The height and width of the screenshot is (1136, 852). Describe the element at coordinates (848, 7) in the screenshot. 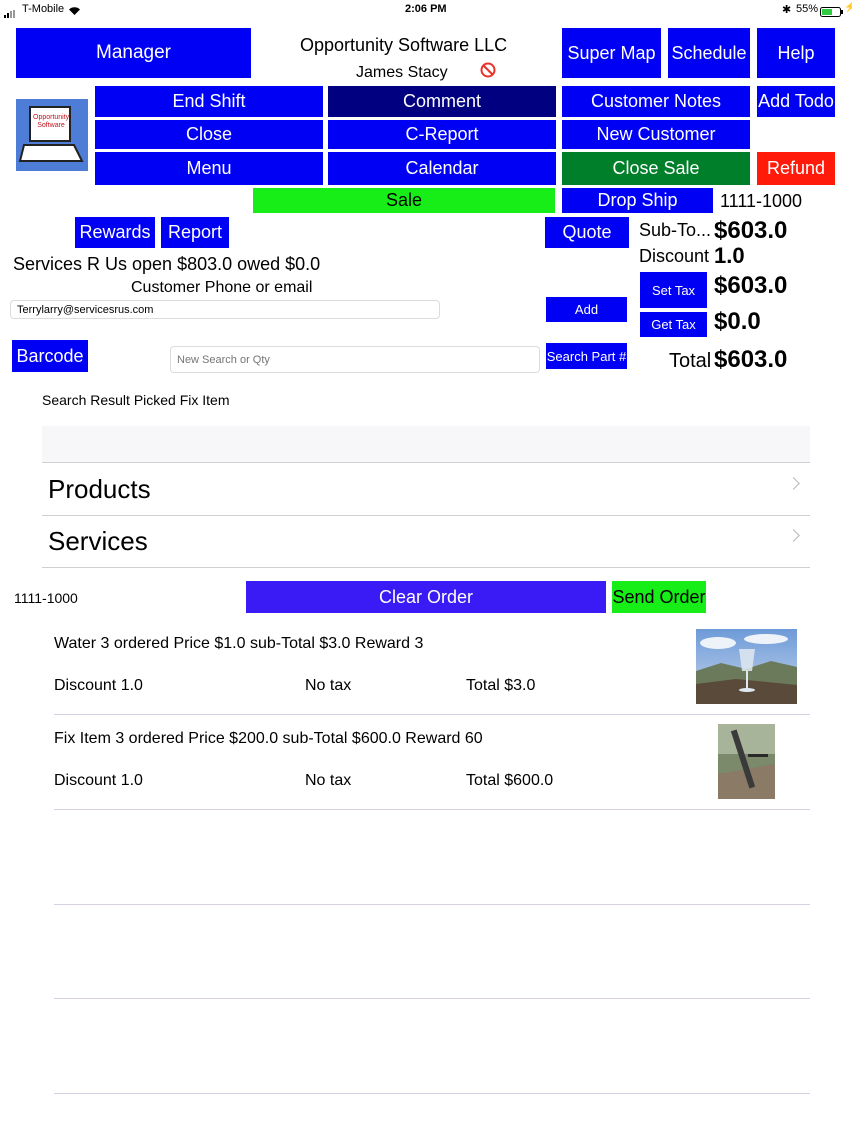

I see `charging-icon: ⚡` at that location.